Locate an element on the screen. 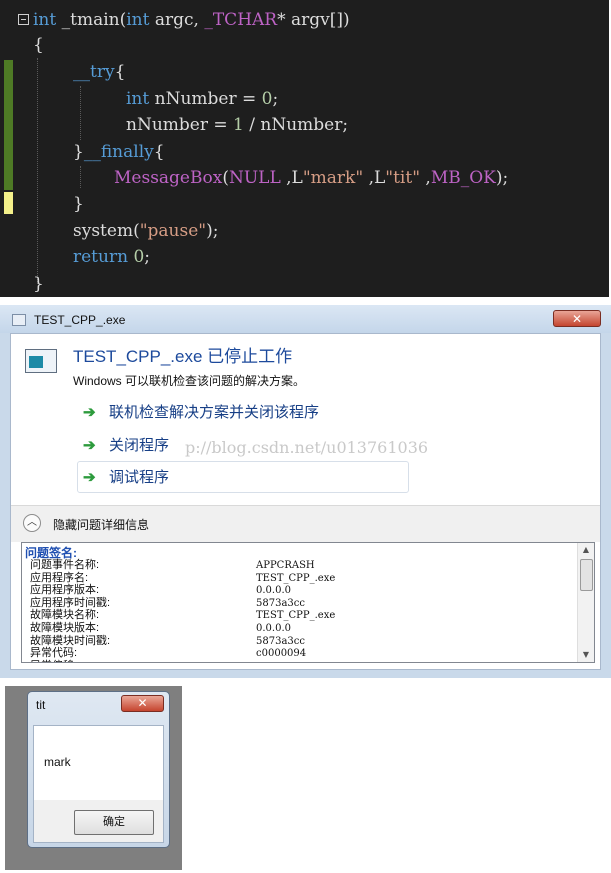  message-box-backdrop: tit ✕ mark 确定 is located at coordinates (93, 778).